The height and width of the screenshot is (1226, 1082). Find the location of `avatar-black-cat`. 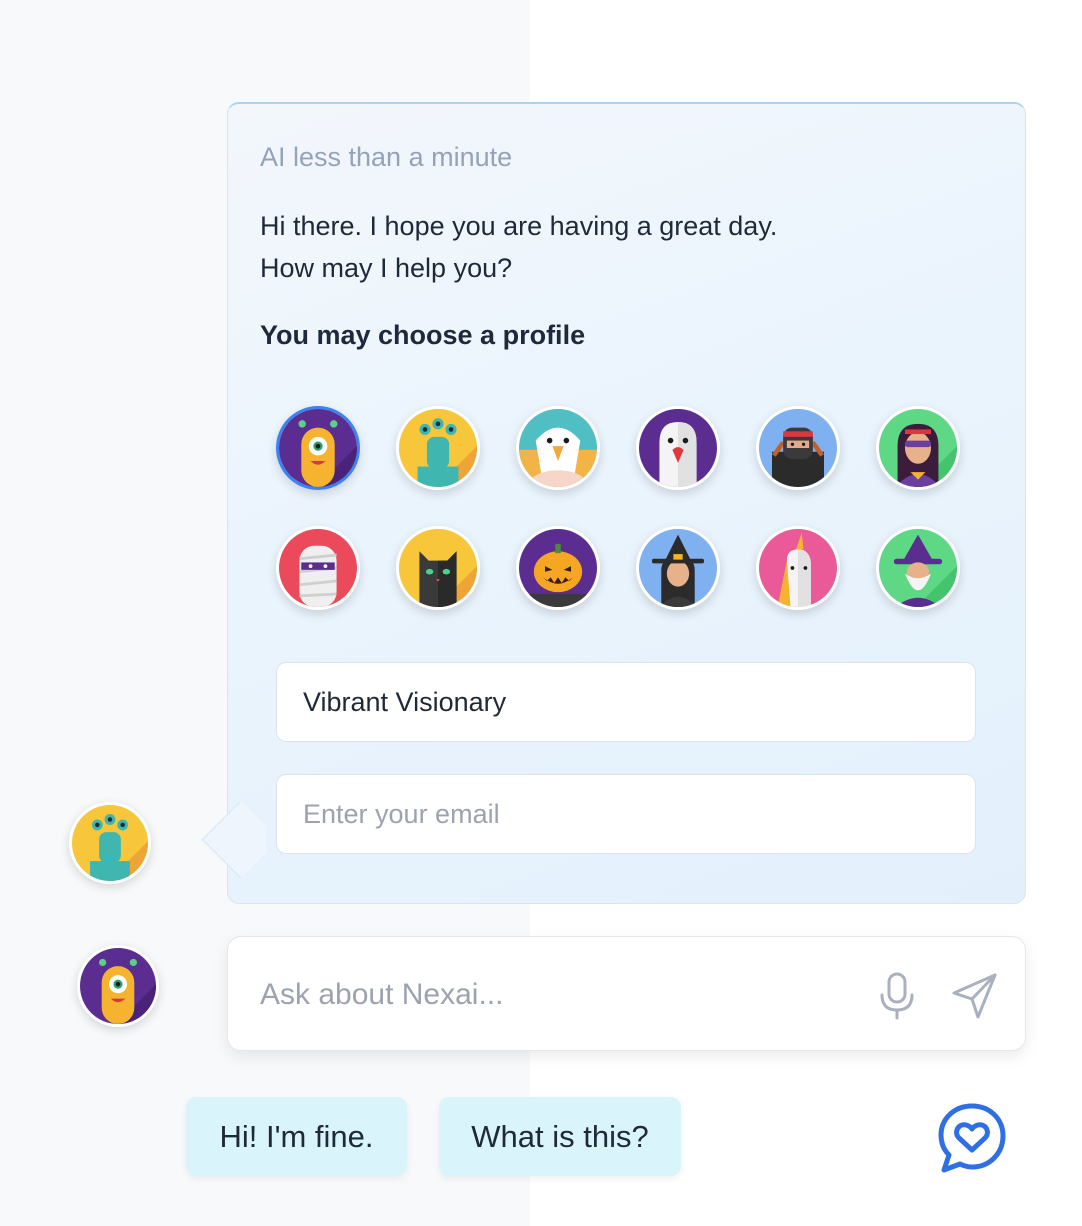

avatar-black-cat is located at coordinates (438, 568).